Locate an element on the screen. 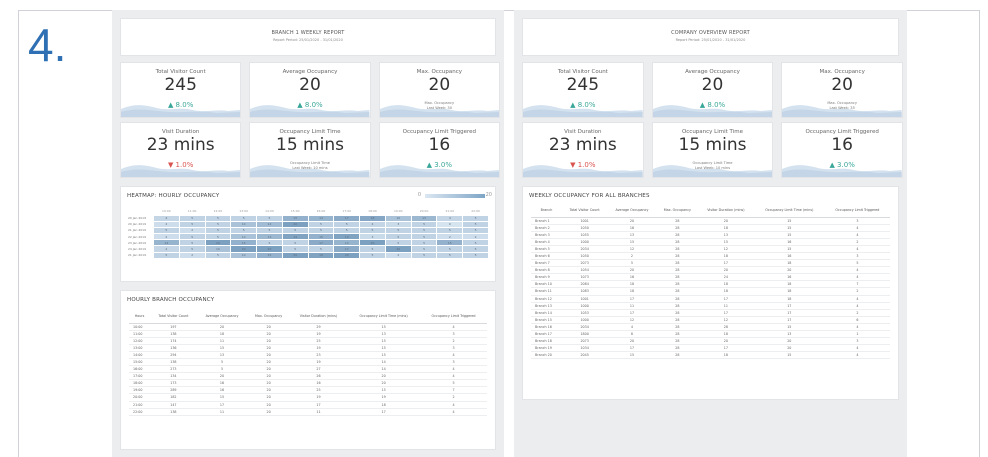  table-row: 17:00 134 20 20 26 20 4 is located at coordinates (308, 376).